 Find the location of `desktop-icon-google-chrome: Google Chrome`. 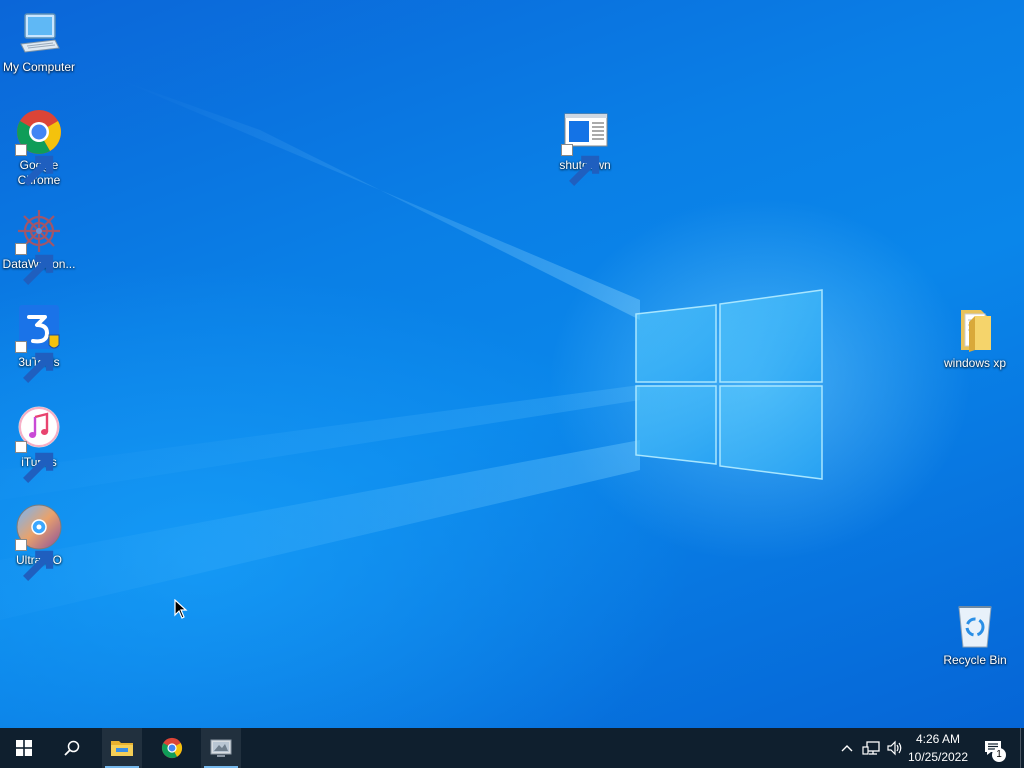

desktop-icon-google-chrome: Google Chrome is located at coordinates (39, 148).